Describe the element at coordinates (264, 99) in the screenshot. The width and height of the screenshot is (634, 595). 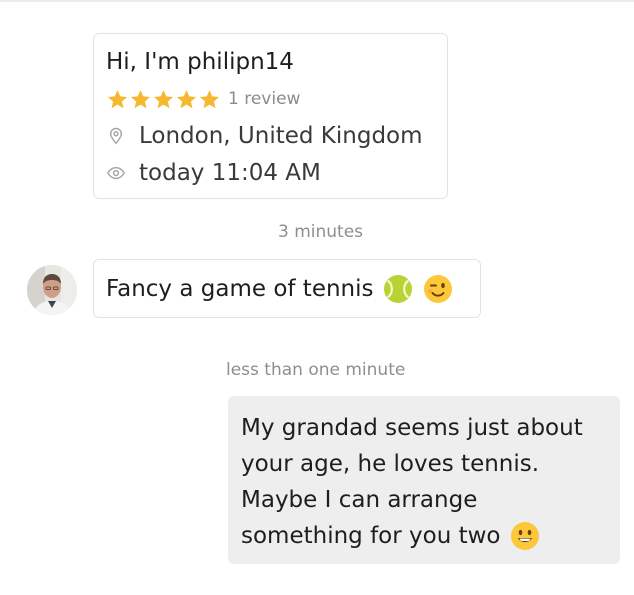
I see `review-count-link: 1 review` at that location.